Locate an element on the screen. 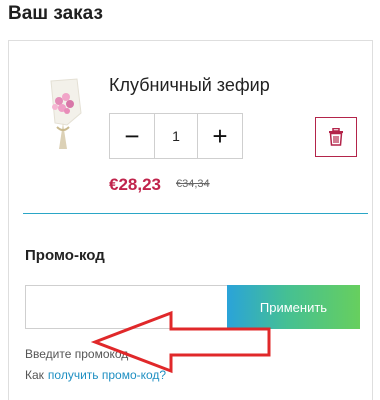 Image resolution: width=380 pixels, height=400 pixels. product-image is located at coordinates (63, 112).